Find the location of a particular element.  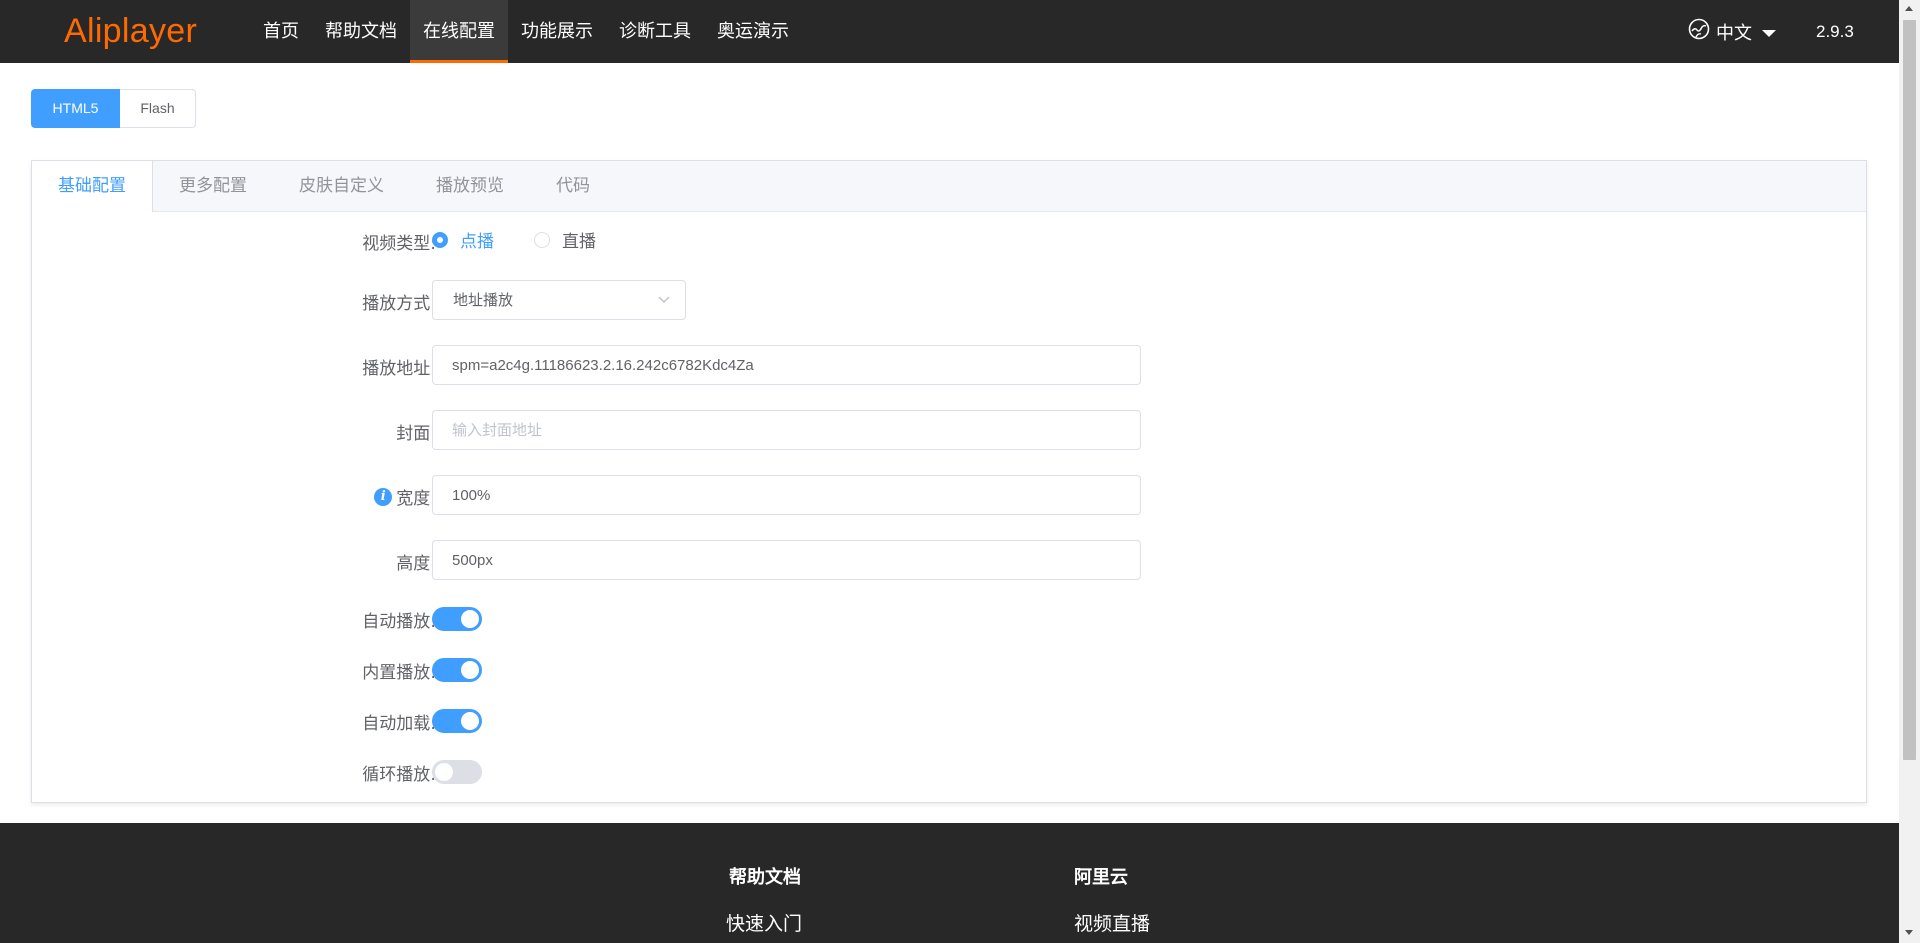

width-input is located at coordinates (786, 495).